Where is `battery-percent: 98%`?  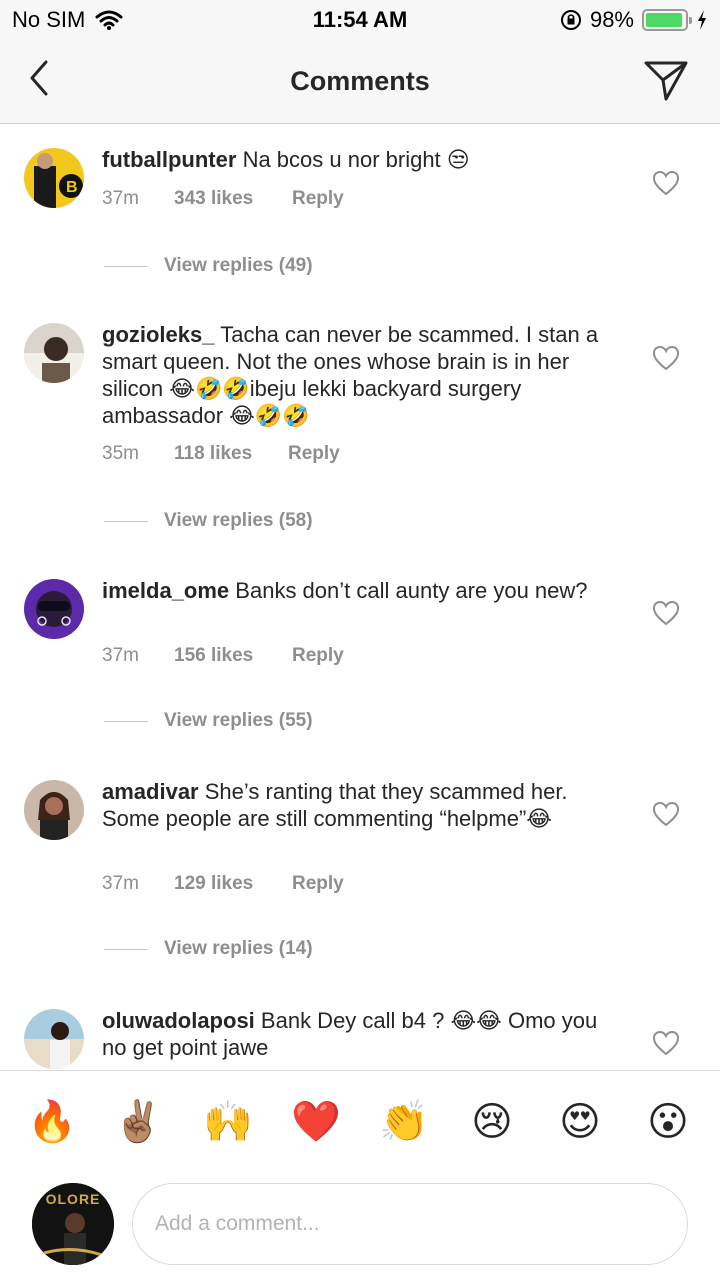
battery-percent: 98% is located at coordinates (611, 19).